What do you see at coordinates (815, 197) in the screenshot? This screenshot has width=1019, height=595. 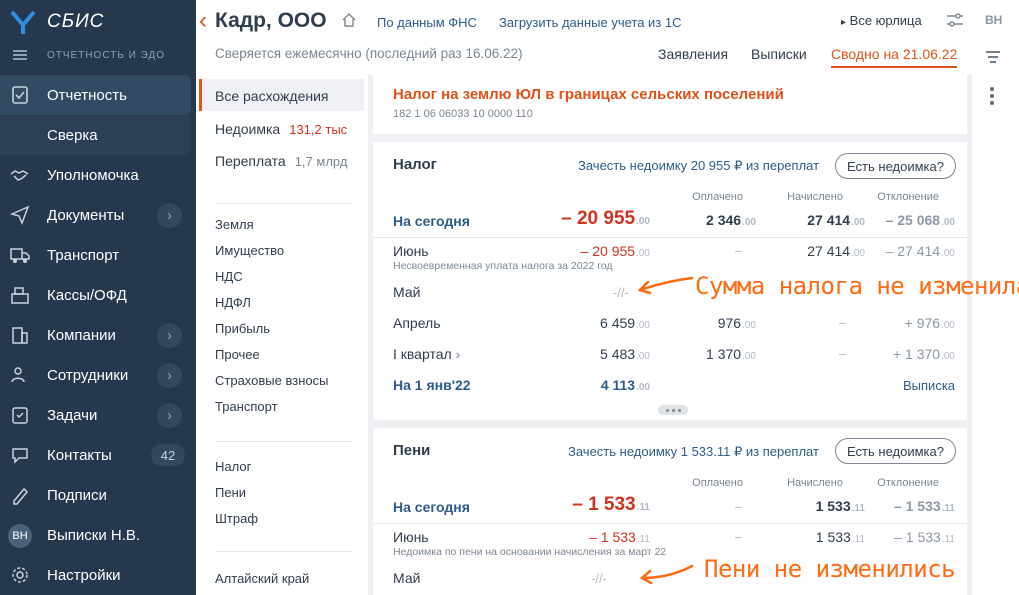 I see `column-header-accrued: Начислено` at bounding box center [815, 197].